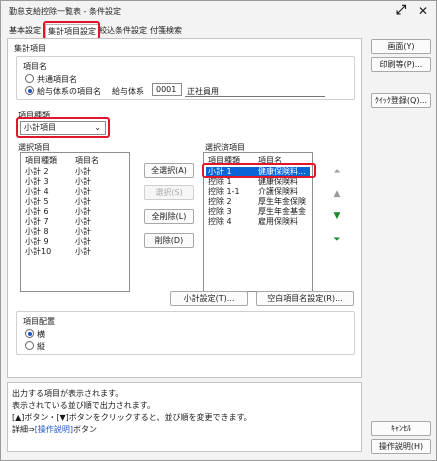 The image size is (437, 461). What do you see at coordinates (75, 232) in the screenshot?
I see `list-item: 小計 8 小計` at bounding box center [75, 232].